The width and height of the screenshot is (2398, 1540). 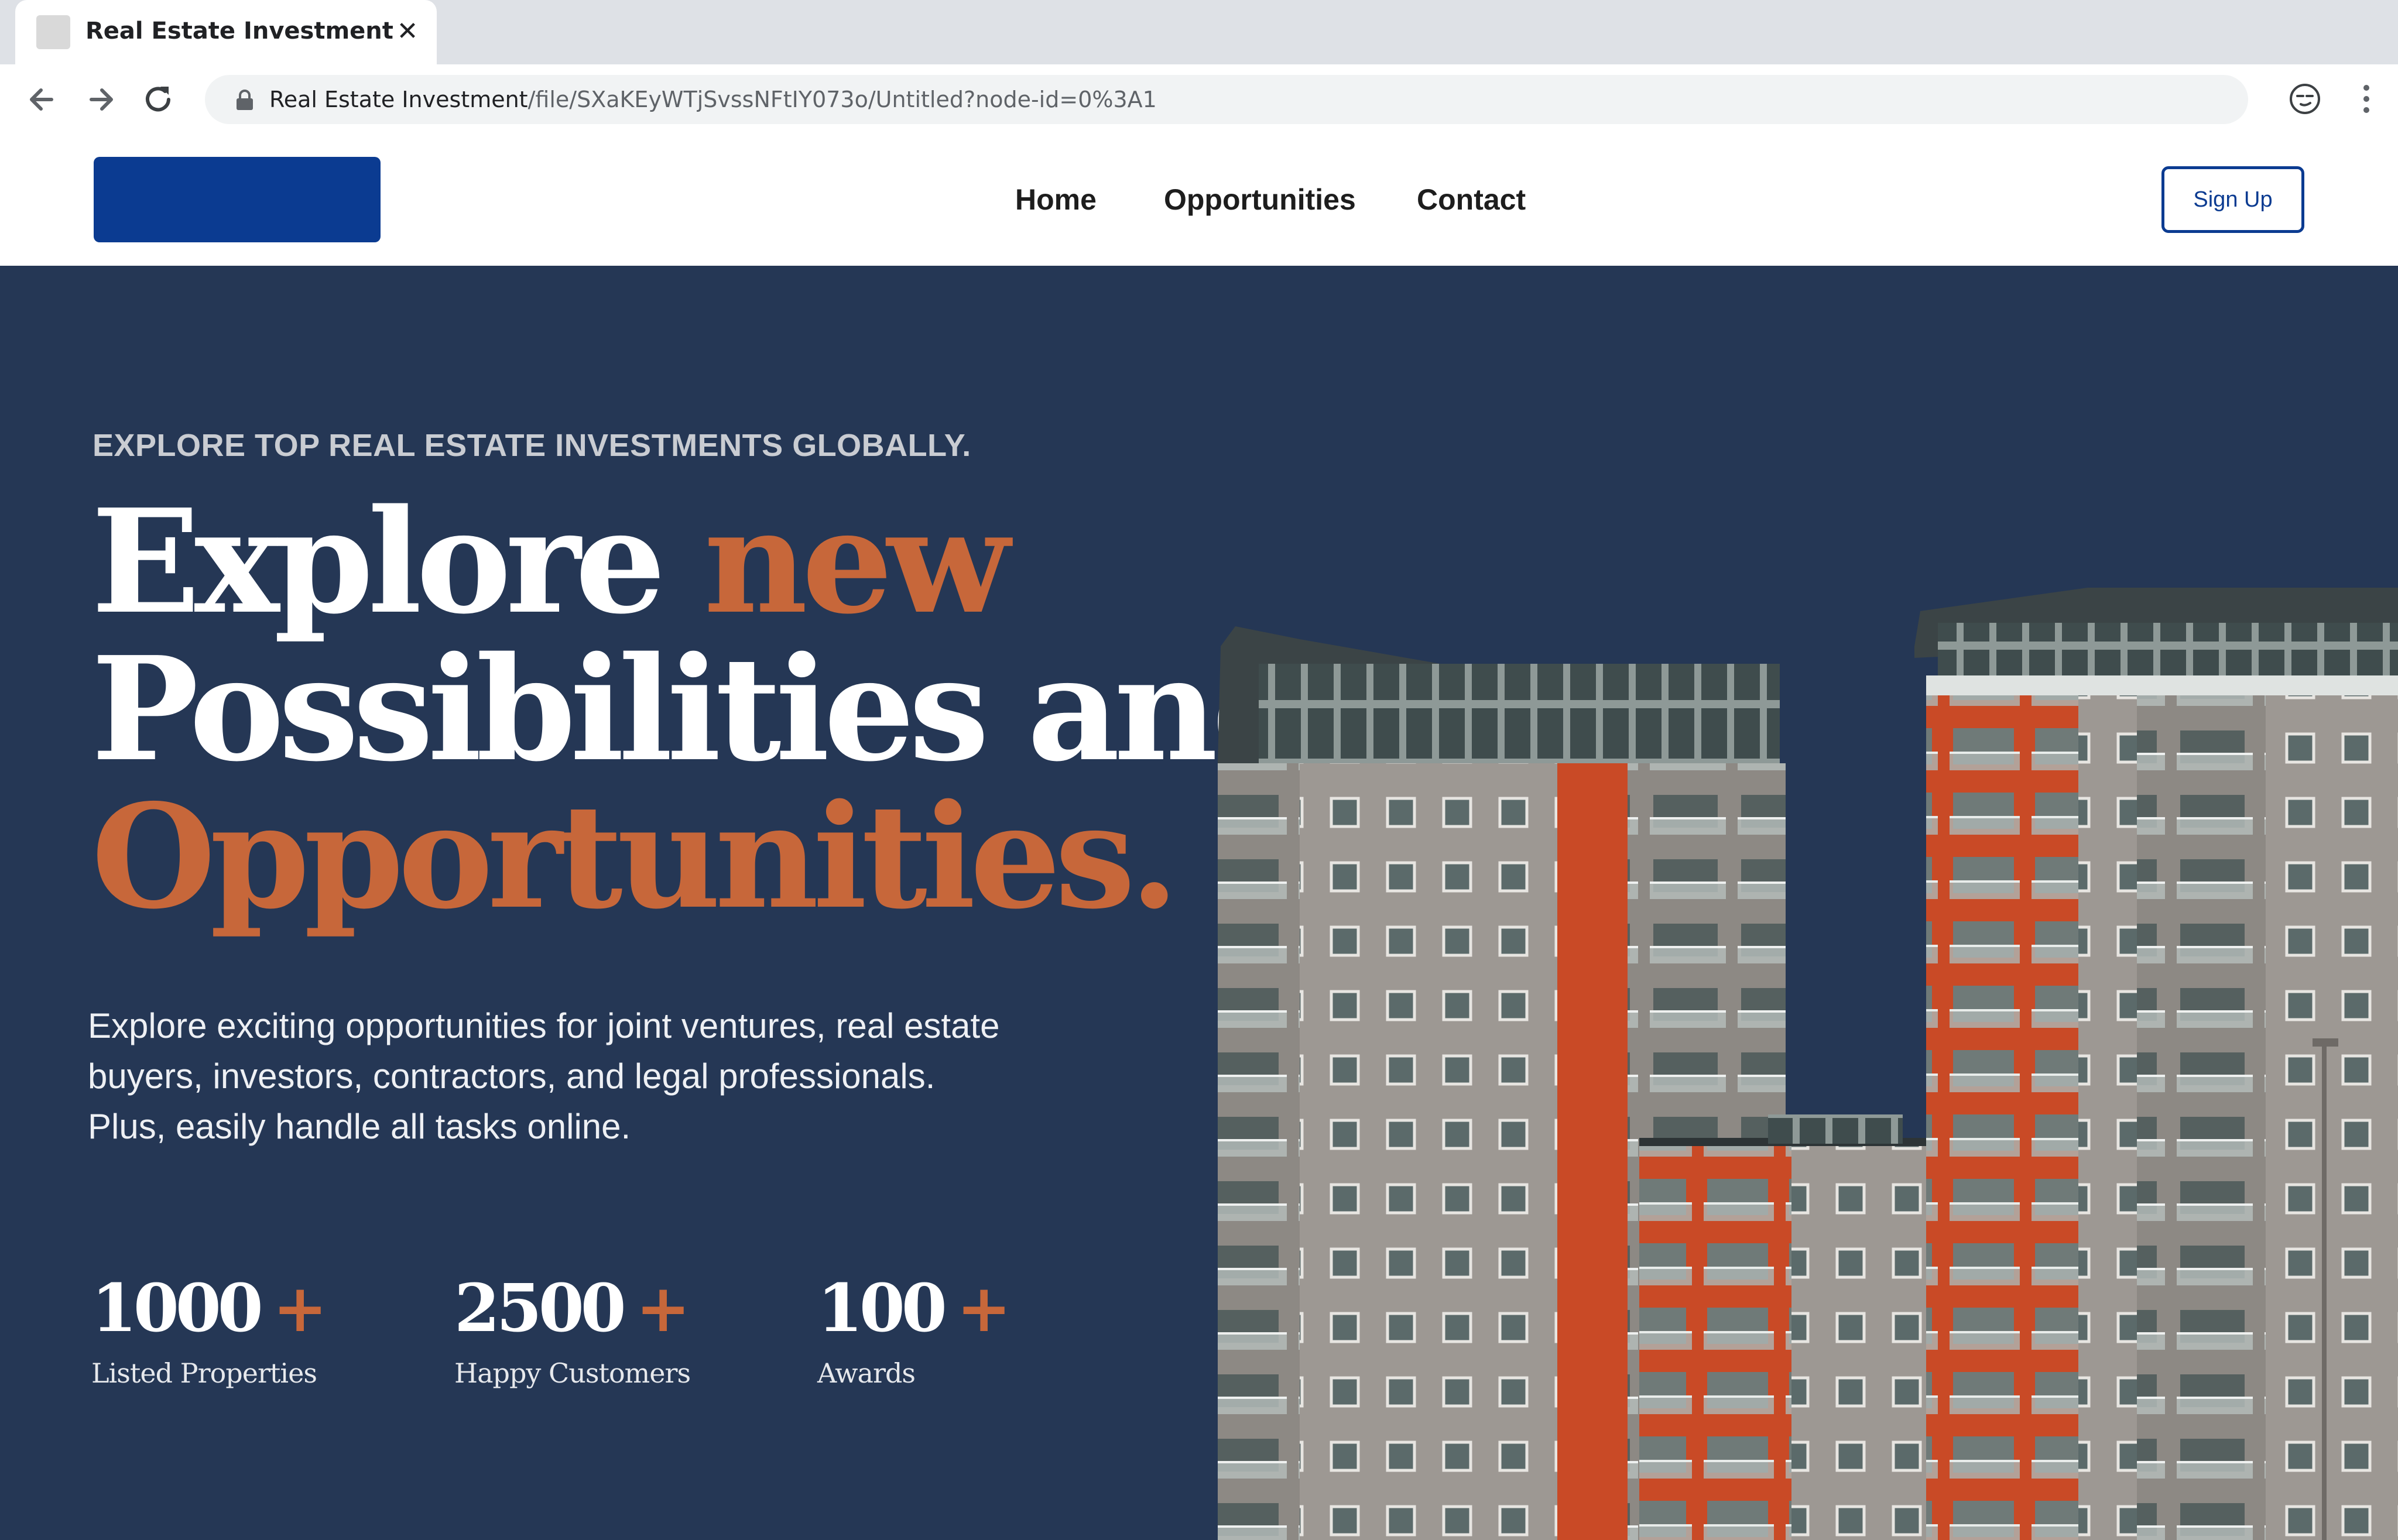 I want to click on nav-contact: Contact, so click(x=1471, y=200).